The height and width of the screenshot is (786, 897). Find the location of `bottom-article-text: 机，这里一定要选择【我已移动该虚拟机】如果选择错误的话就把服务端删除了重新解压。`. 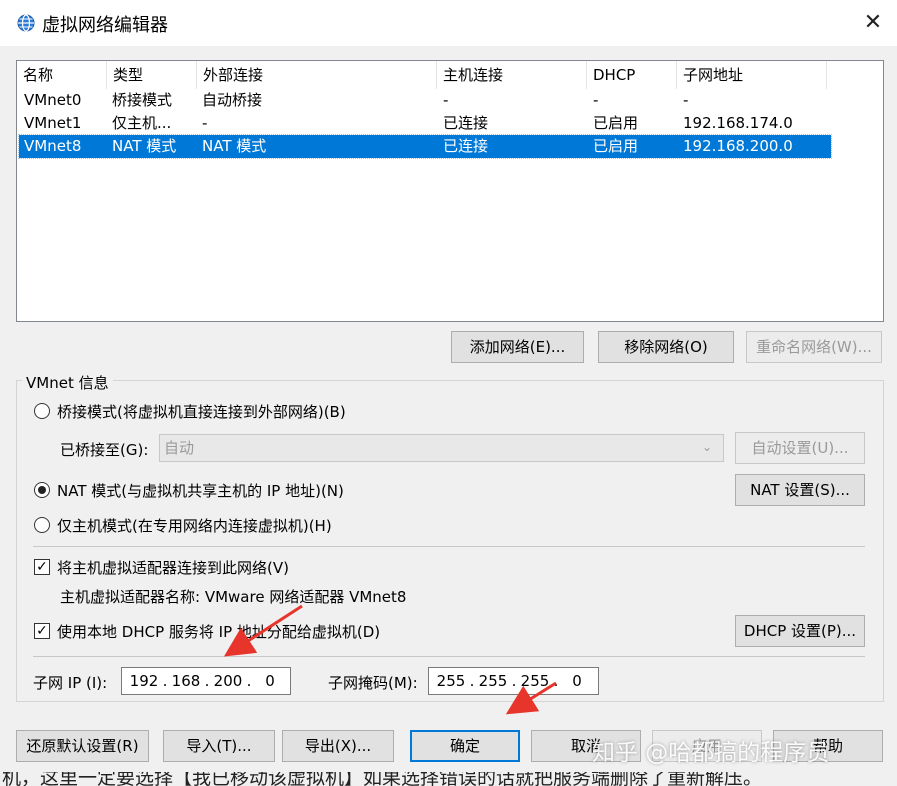

bottom-article-text: 机，这里一定要选择【我已移动该虚拟机】如果选择错误的话就把服务端删除了重新解压。 is located at coordinates (382, 779).